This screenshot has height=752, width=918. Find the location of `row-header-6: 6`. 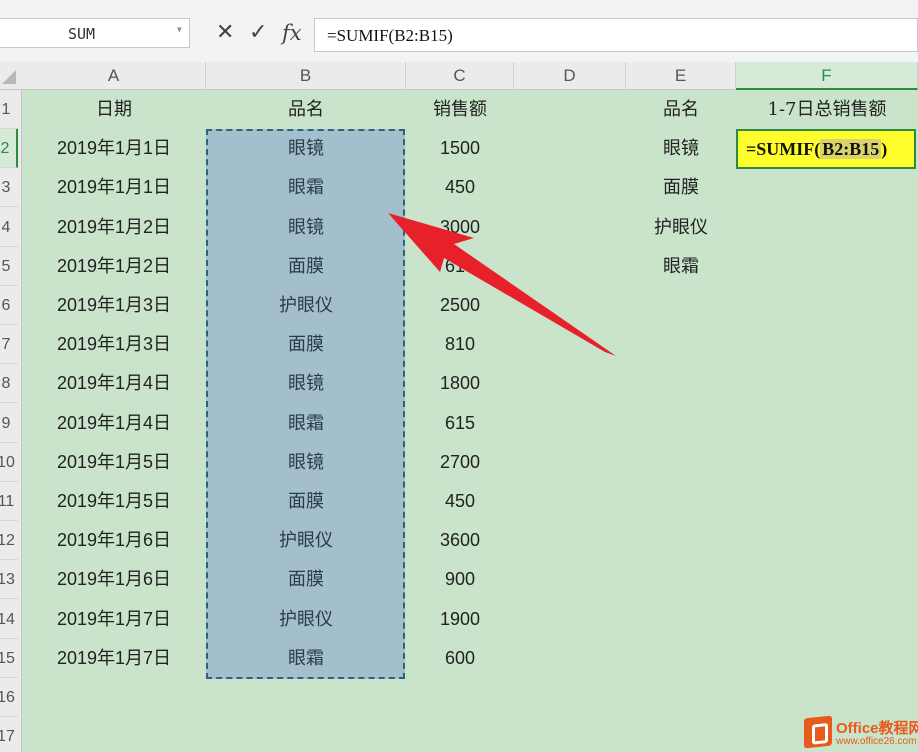

row-header-6: 6 is located at coordinates (9, 305).